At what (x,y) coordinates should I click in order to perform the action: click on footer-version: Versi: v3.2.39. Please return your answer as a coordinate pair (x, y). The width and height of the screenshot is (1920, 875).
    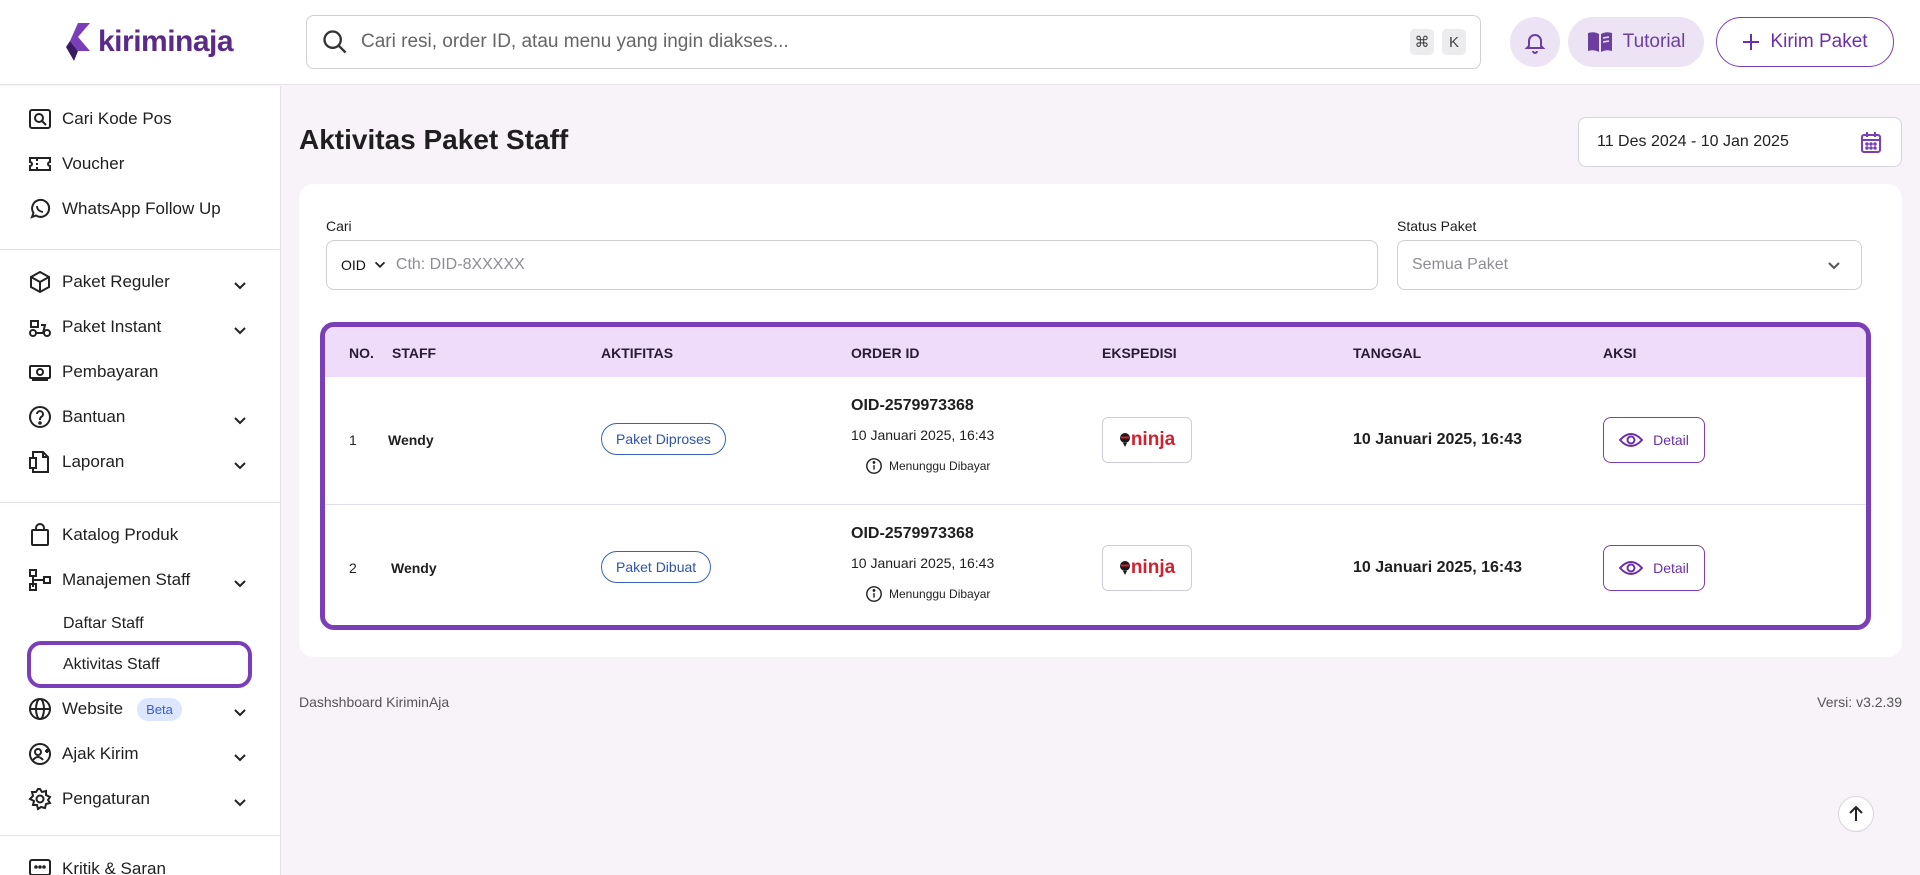
    Looking at the image, I should click on (1859, 702).